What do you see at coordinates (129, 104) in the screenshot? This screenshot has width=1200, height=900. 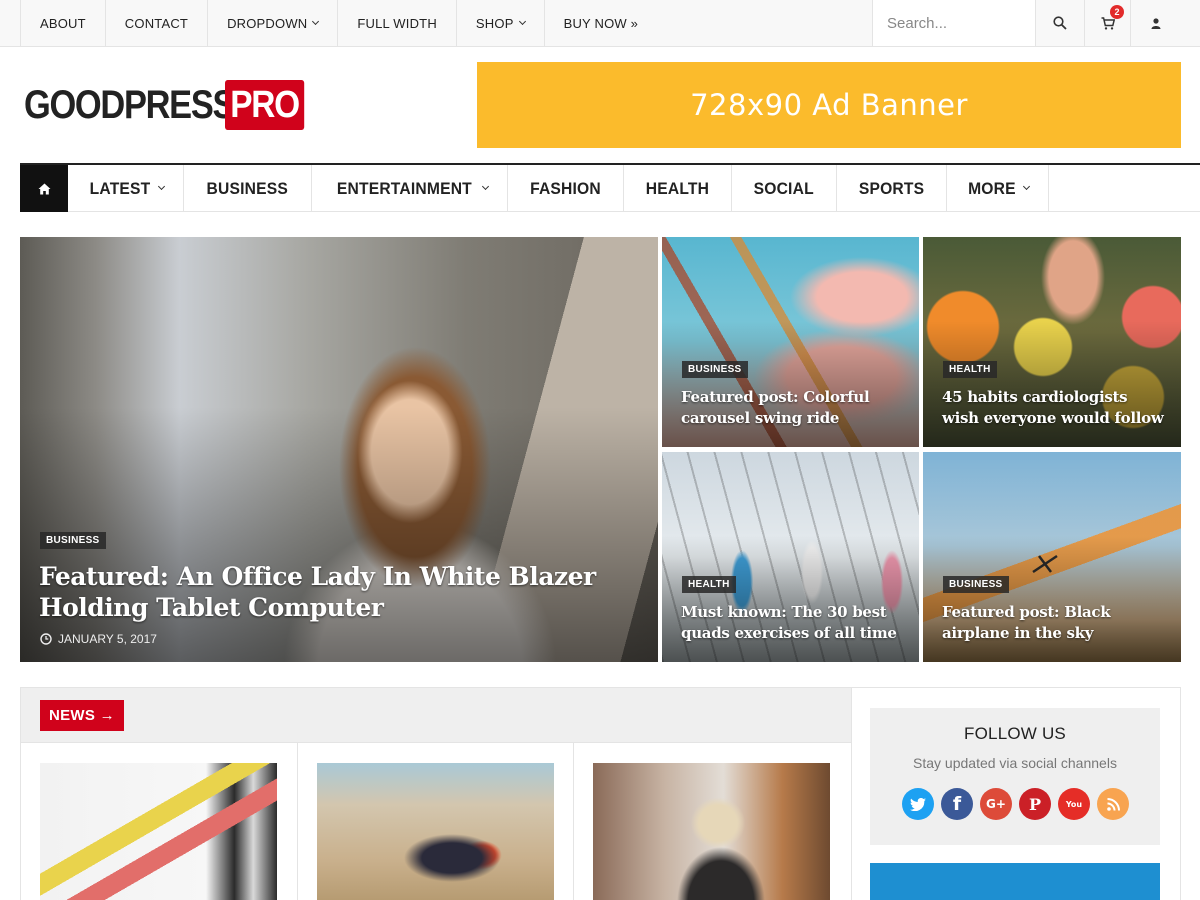 I see `logo-text: GOODPRESS` at bounding box center [129, 104].